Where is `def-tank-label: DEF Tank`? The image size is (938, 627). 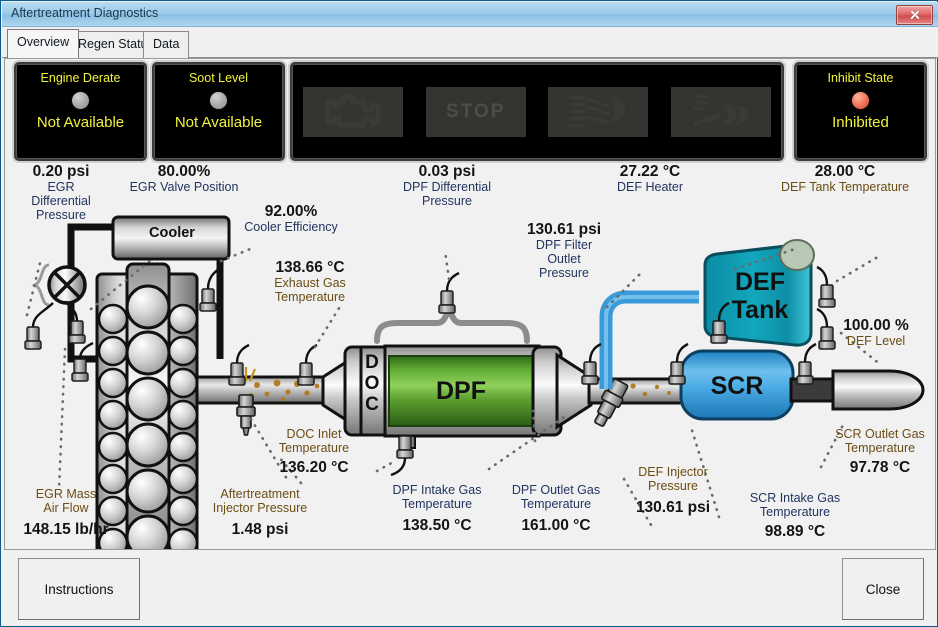 def-tank-label: DEF Tank is located at coordinates (760, 296).